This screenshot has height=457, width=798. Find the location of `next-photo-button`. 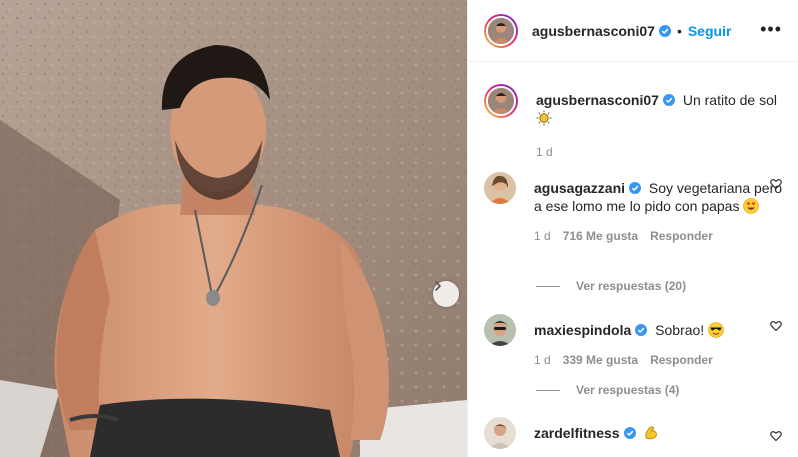

next-photo-button is located at coordinates (446, 294).